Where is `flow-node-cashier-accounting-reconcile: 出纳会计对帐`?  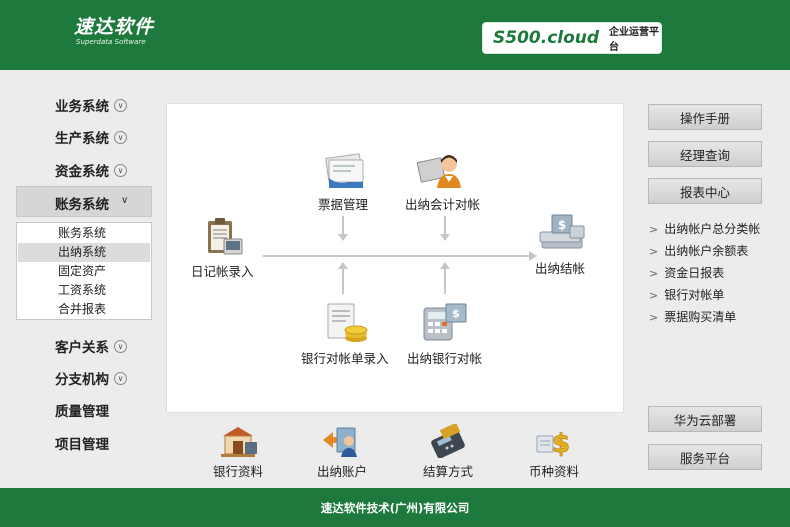
flow-node-cashier-accounting-reconcile: 出纳会计对帐 is located at coordinates (442, 182).